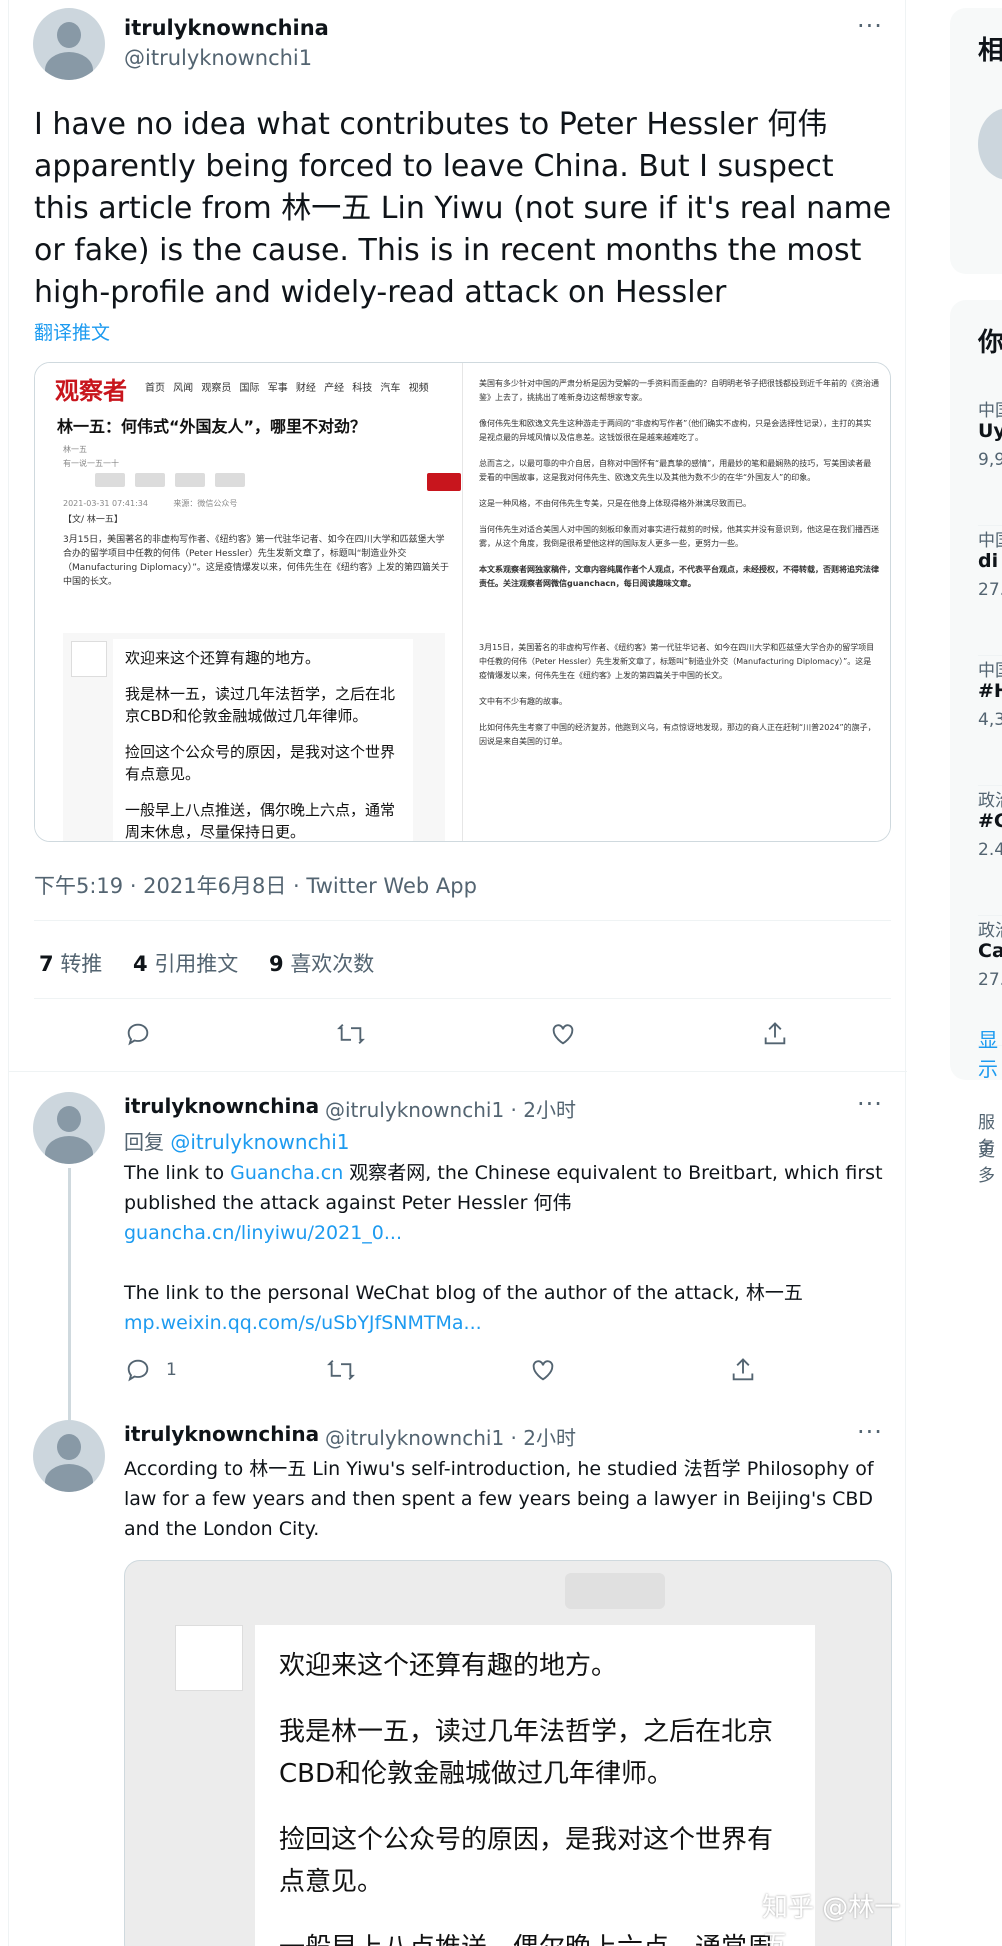 Image resolution: width=1002 pixels, height=1946 pixels. I want to click on trend-item: 政治 #C 2.4, so click(990, 851).